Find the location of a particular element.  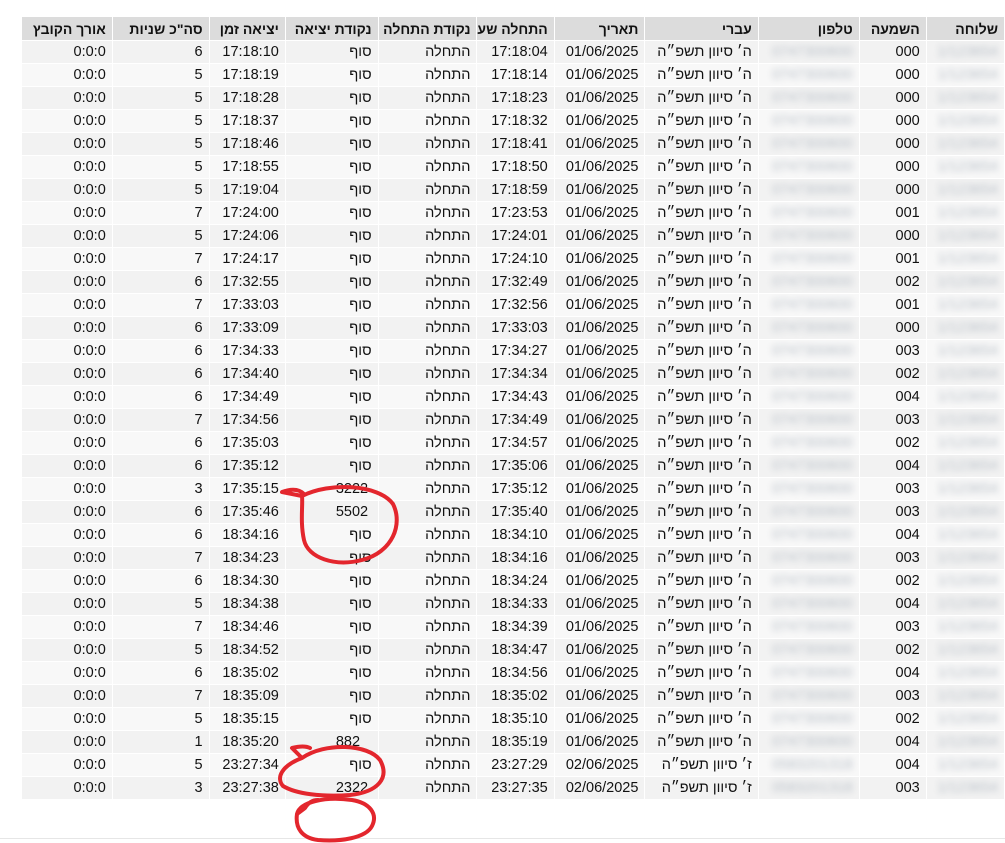

cell-phone: 0583201318 is located at coordinates (808, 788).